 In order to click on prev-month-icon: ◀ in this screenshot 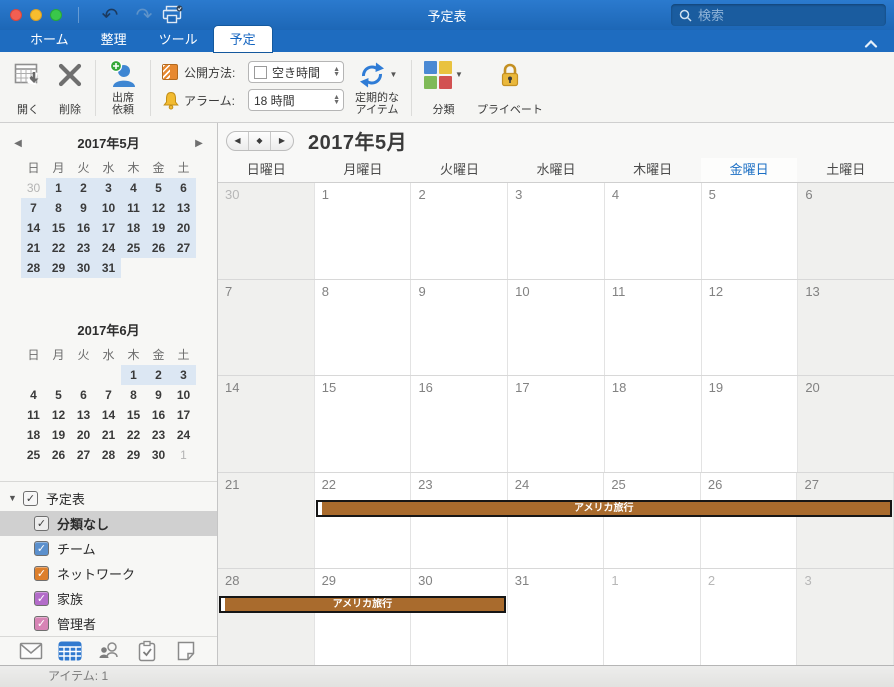, I will do `click(238, 140)`.